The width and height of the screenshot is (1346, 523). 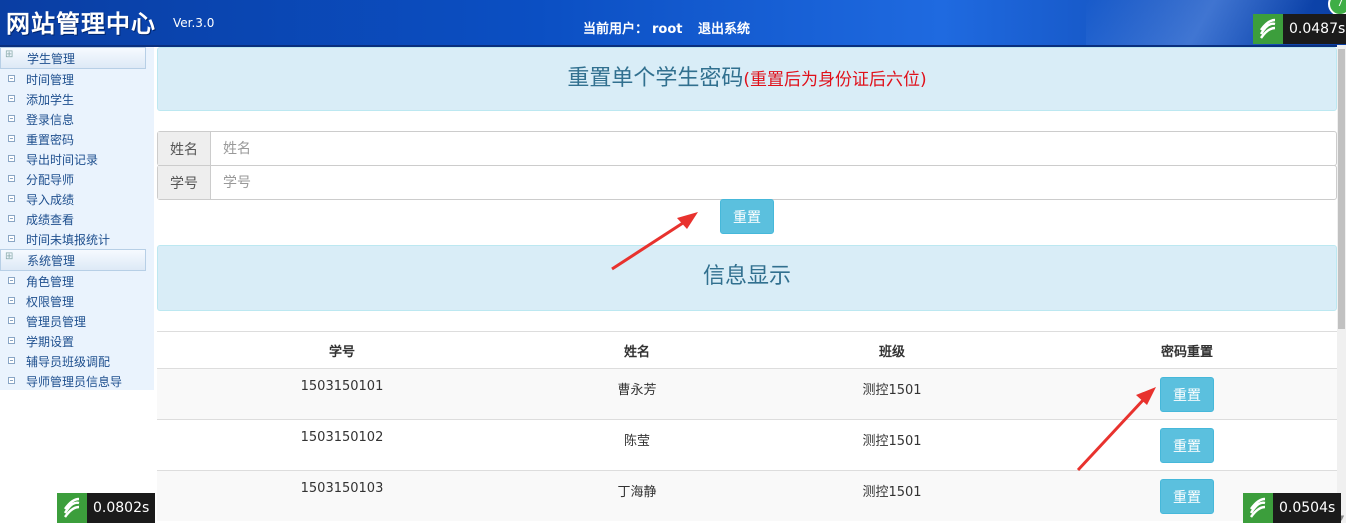 What do you see at coordinates (773, 182) in the screenshot?
I see `student-id-input` at bounding box center [773, 182].